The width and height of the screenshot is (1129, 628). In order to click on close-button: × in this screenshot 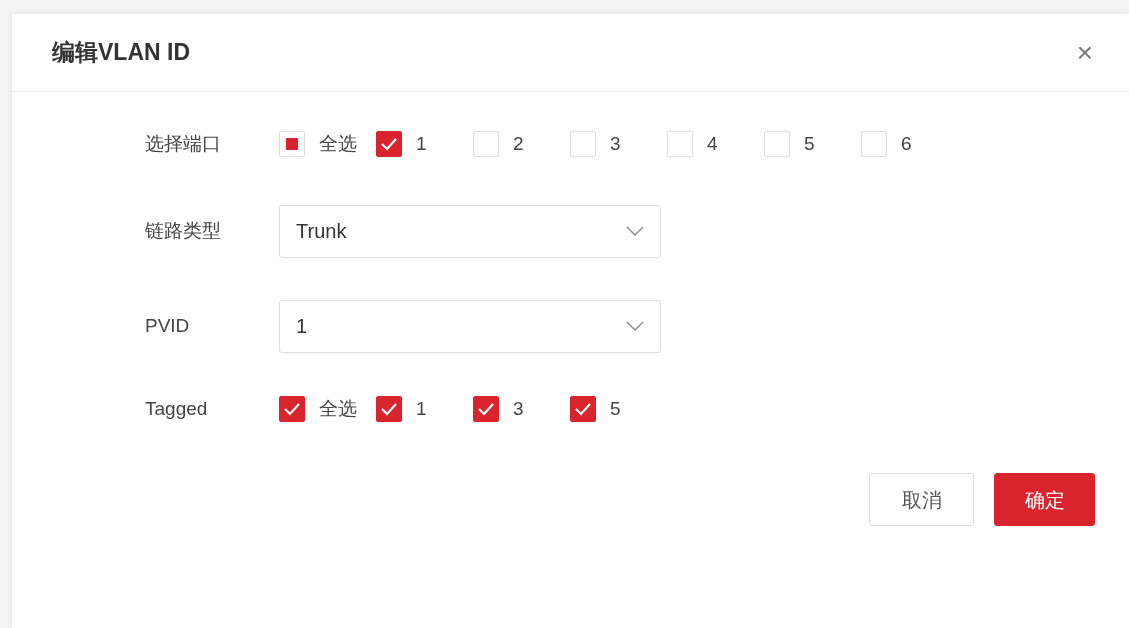, I will do `click(1084, 52)`.